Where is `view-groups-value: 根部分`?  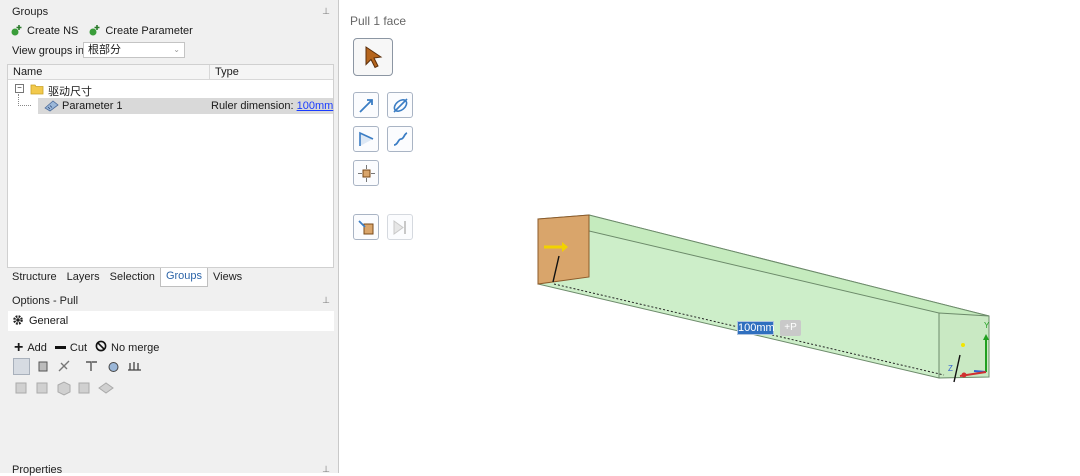 view-groups-value: 根部分 is located at coordinates (104, 50).